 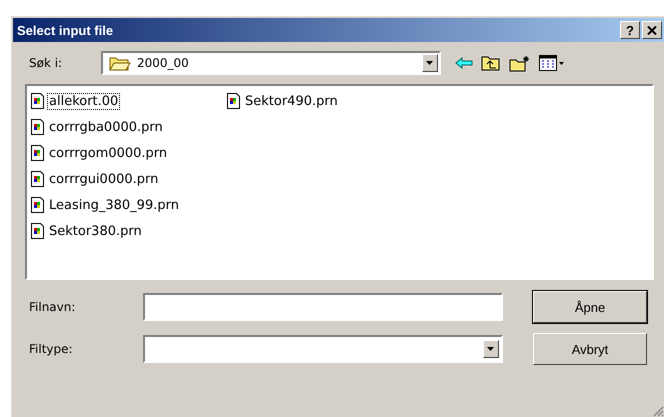 What do you see at coordinates (552, 63) in the screenshot?
I see `view-menu-icon` at bounding box center [552, 63].